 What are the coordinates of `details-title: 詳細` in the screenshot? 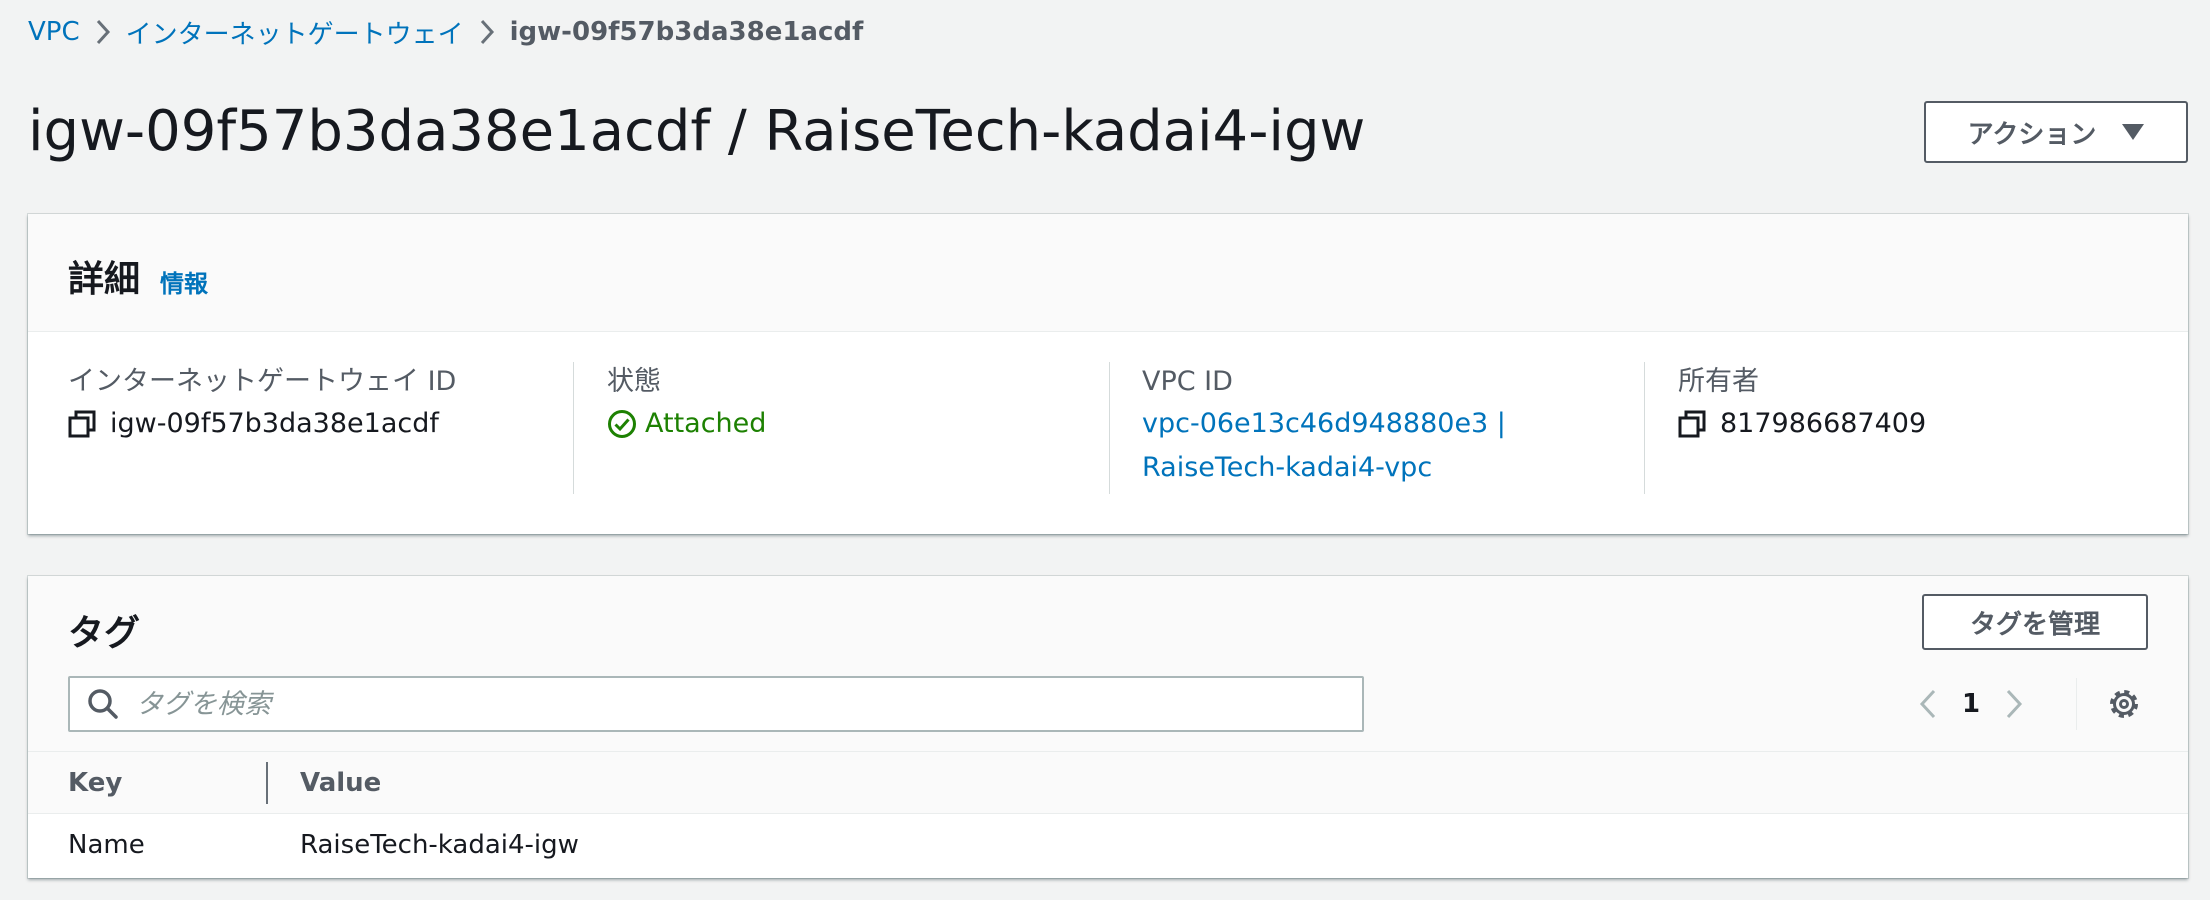 It's located at (104, 279).